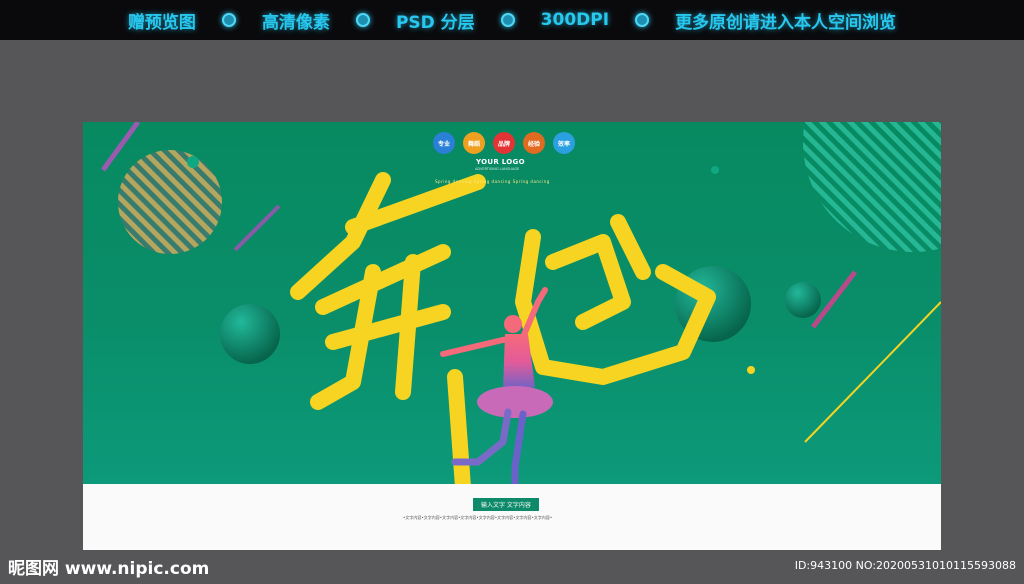  Describe the element at coordinates (497, 169) in the screenshot. I see `logo-subtitle: ADVERTISING LANGUAGE` at that location.